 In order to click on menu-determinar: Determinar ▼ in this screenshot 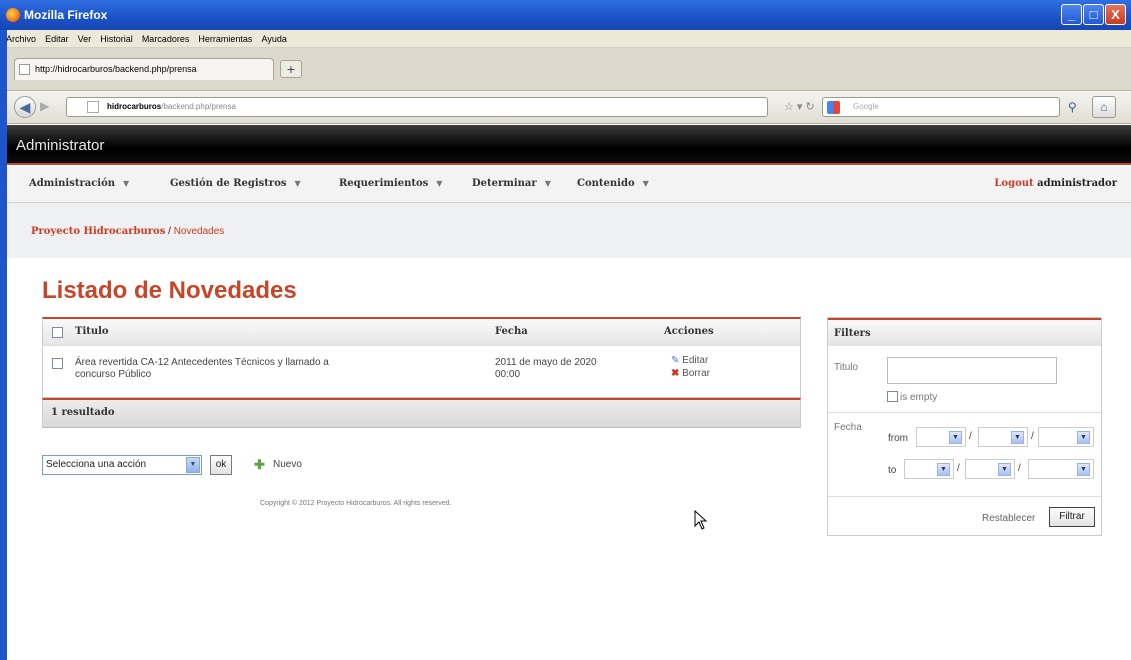, I will do `click(511, 183)`.